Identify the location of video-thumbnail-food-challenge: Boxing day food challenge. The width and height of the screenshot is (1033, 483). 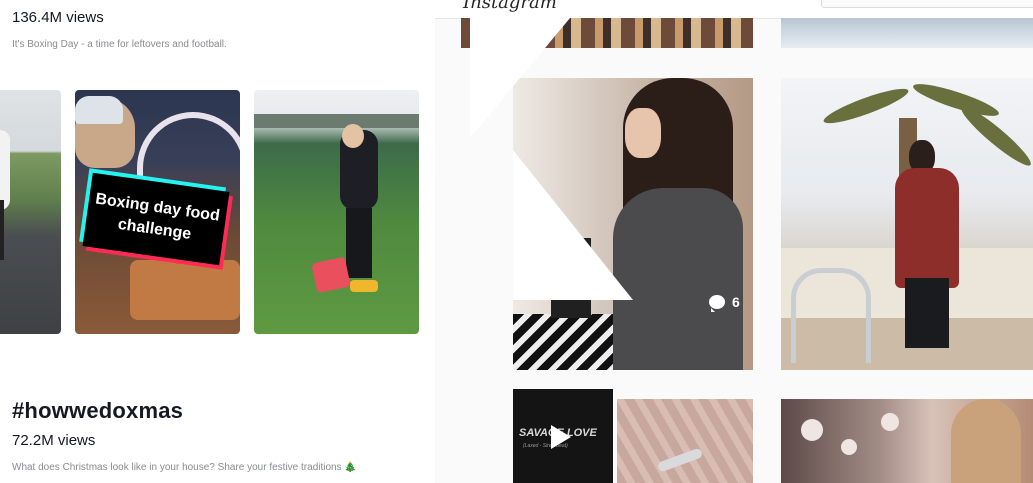
(157, 212).